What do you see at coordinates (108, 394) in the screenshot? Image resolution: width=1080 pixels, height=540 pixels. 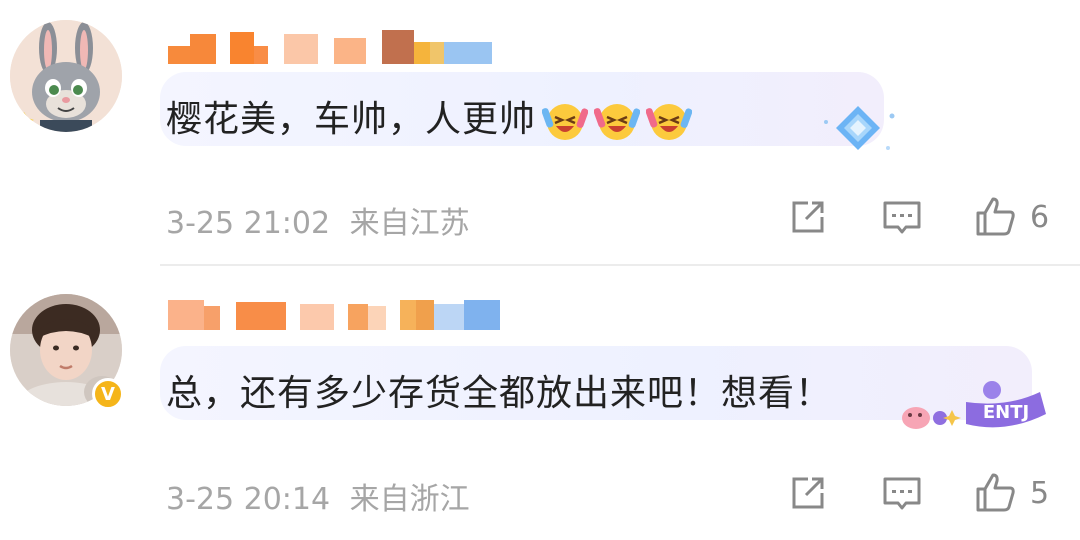 I see `verified-badge: V` at bounding box center [108, 394].